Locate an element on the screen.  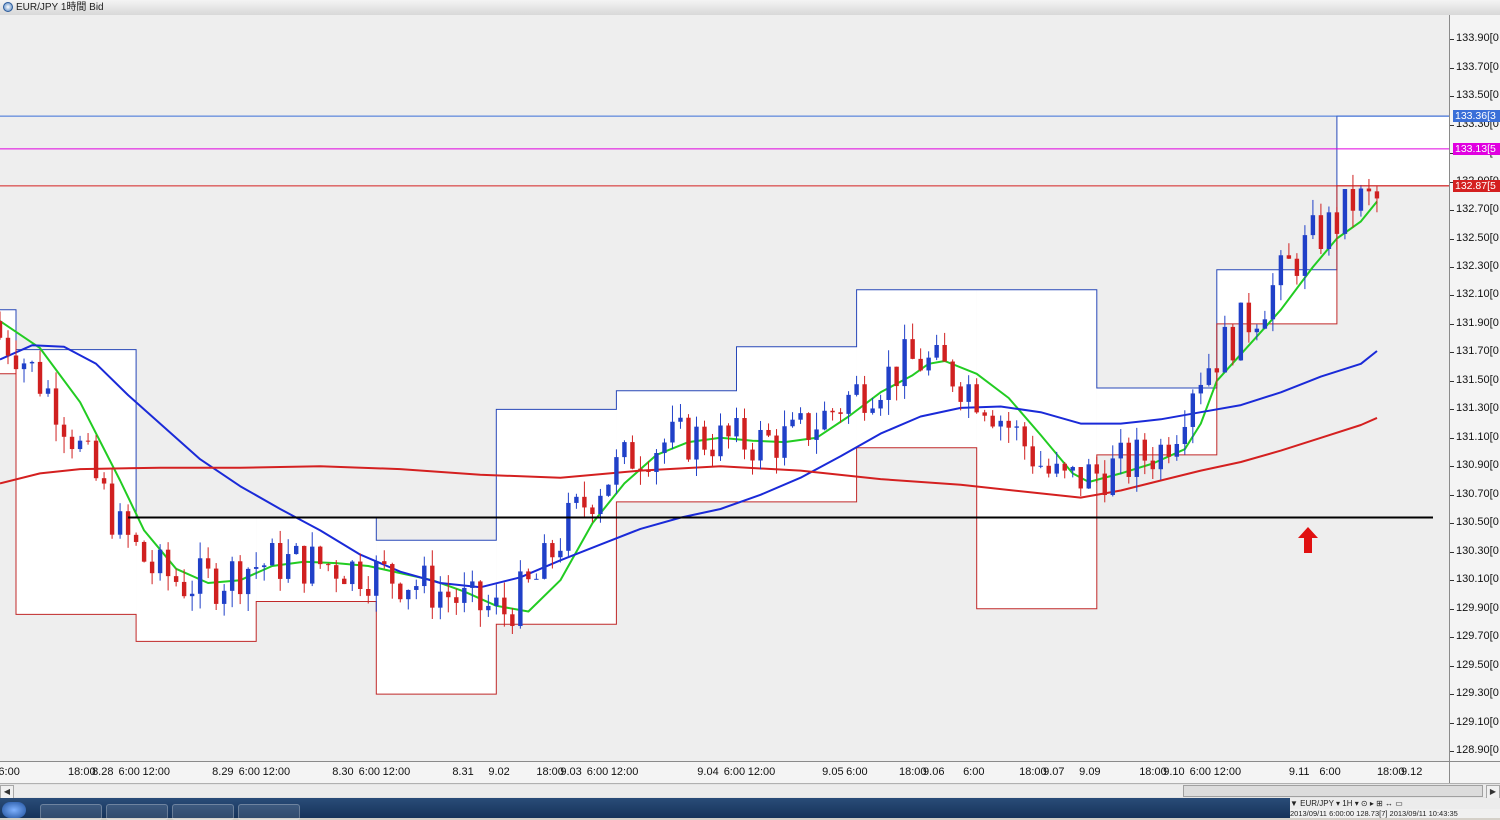
window-title: EUR/JPY 1時間 Bid is located at coordinates (60, 7).